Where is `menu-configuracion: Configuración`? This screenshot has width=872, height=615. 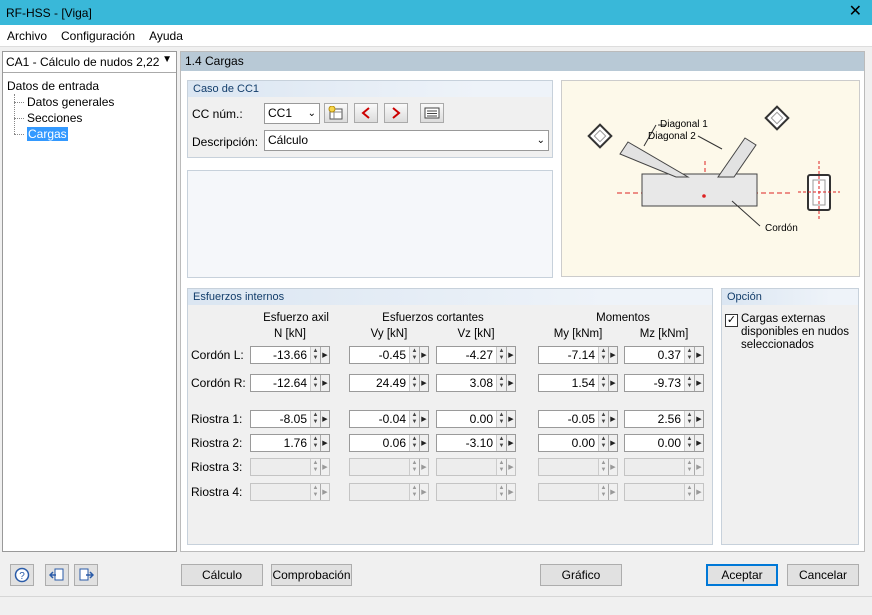 menu-configuracion: Configuración is located at coordinates (98, 36).